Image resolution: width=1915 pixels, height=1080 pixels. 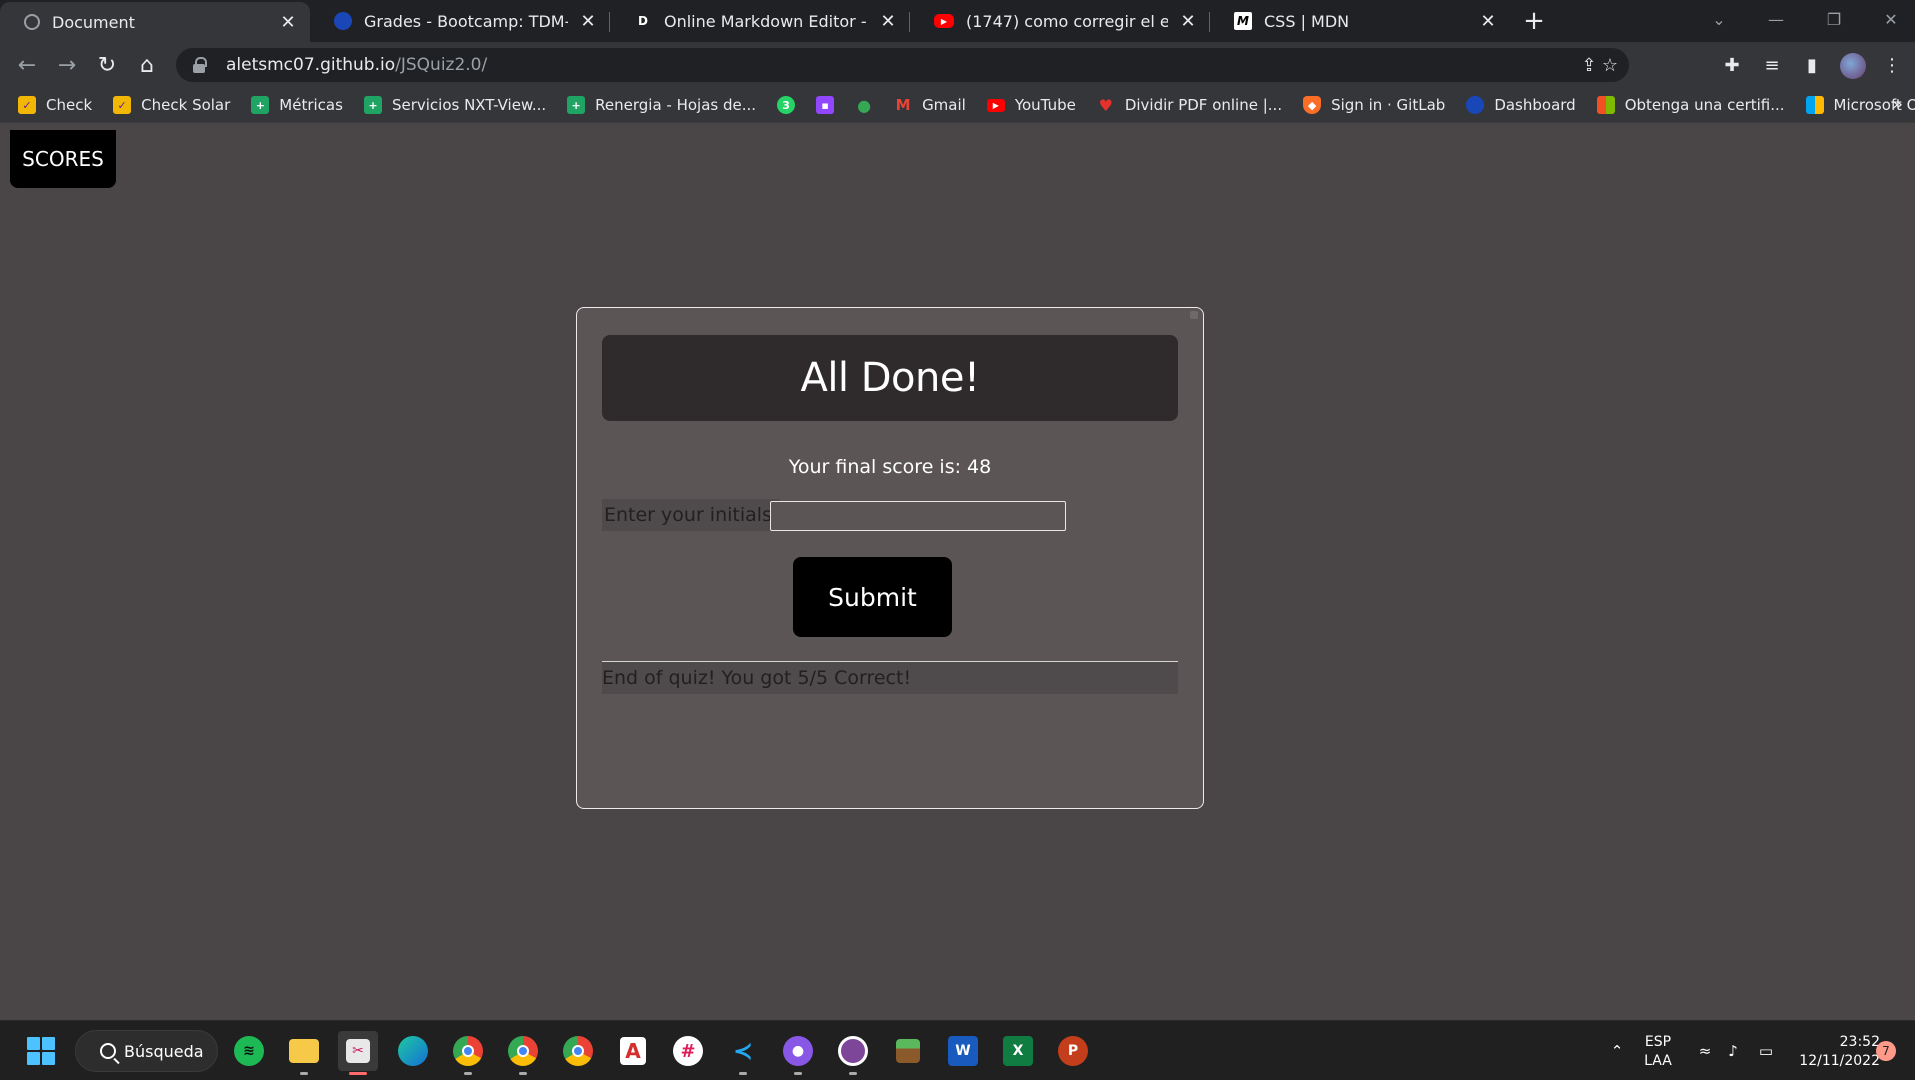 I want to click on new-tab-button: +, so click(x=1534, y=22).